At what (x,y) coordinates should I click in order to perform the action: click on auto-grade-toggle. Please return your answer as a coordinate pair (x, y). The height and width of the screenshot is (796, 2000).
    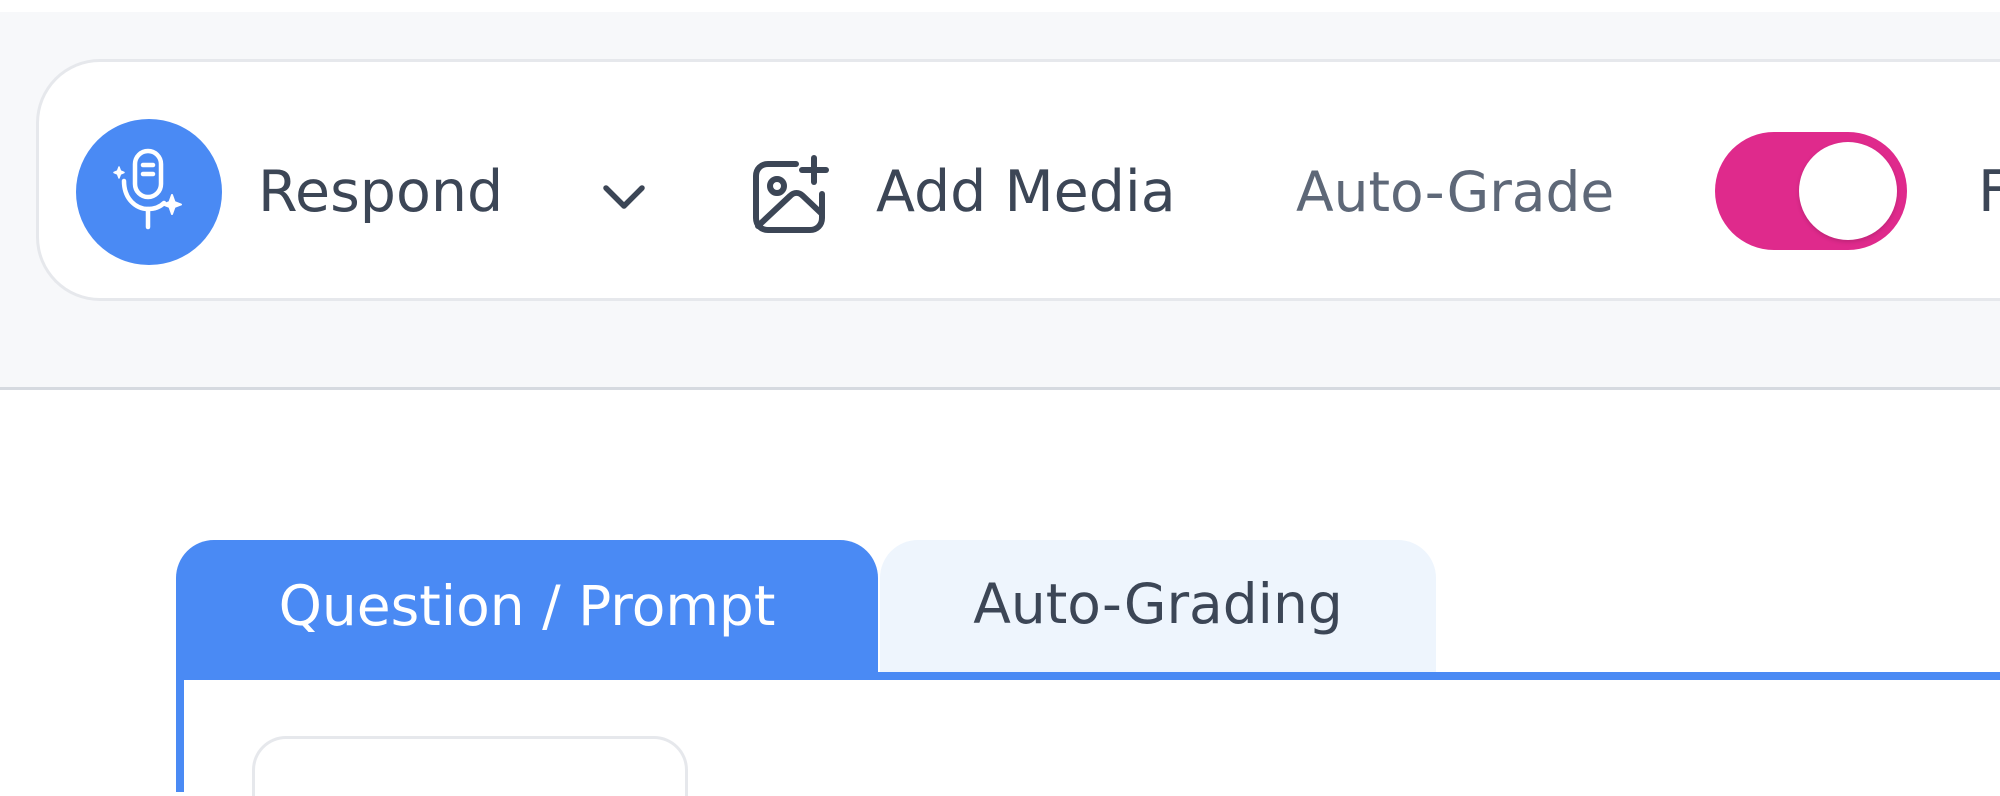
    Looking at the image, I should click on (1811, 191).